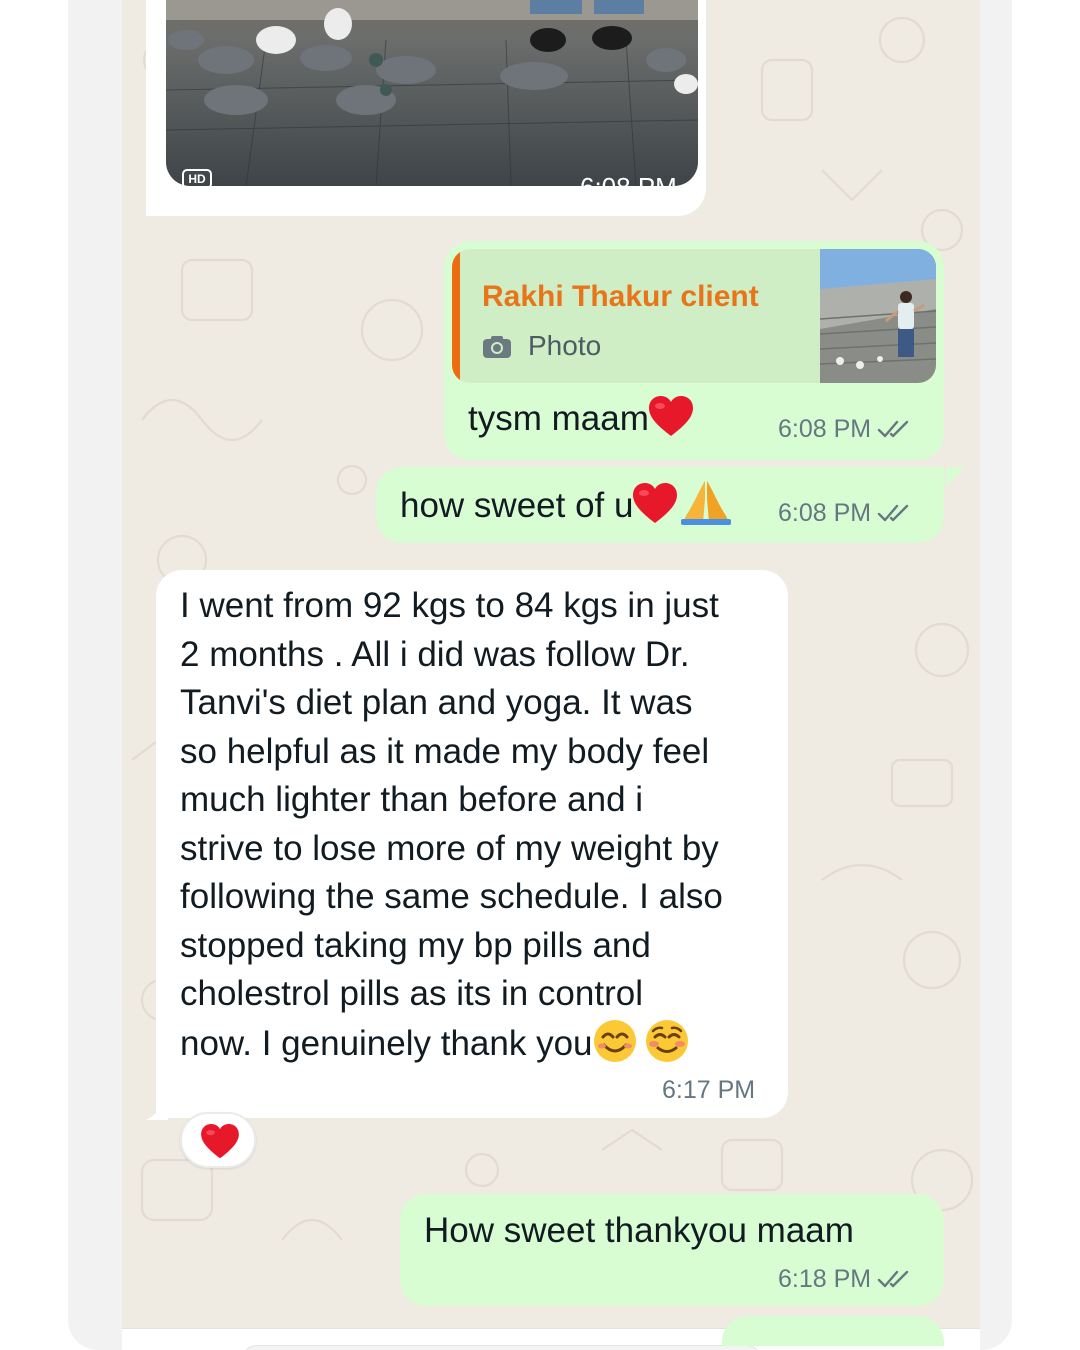 The image size is (1080, 1350). Describe the element at coordinates (436, 702) in the screenshot. I see `message-line: Tanvi's diet plan and yoga. It was` at that location.